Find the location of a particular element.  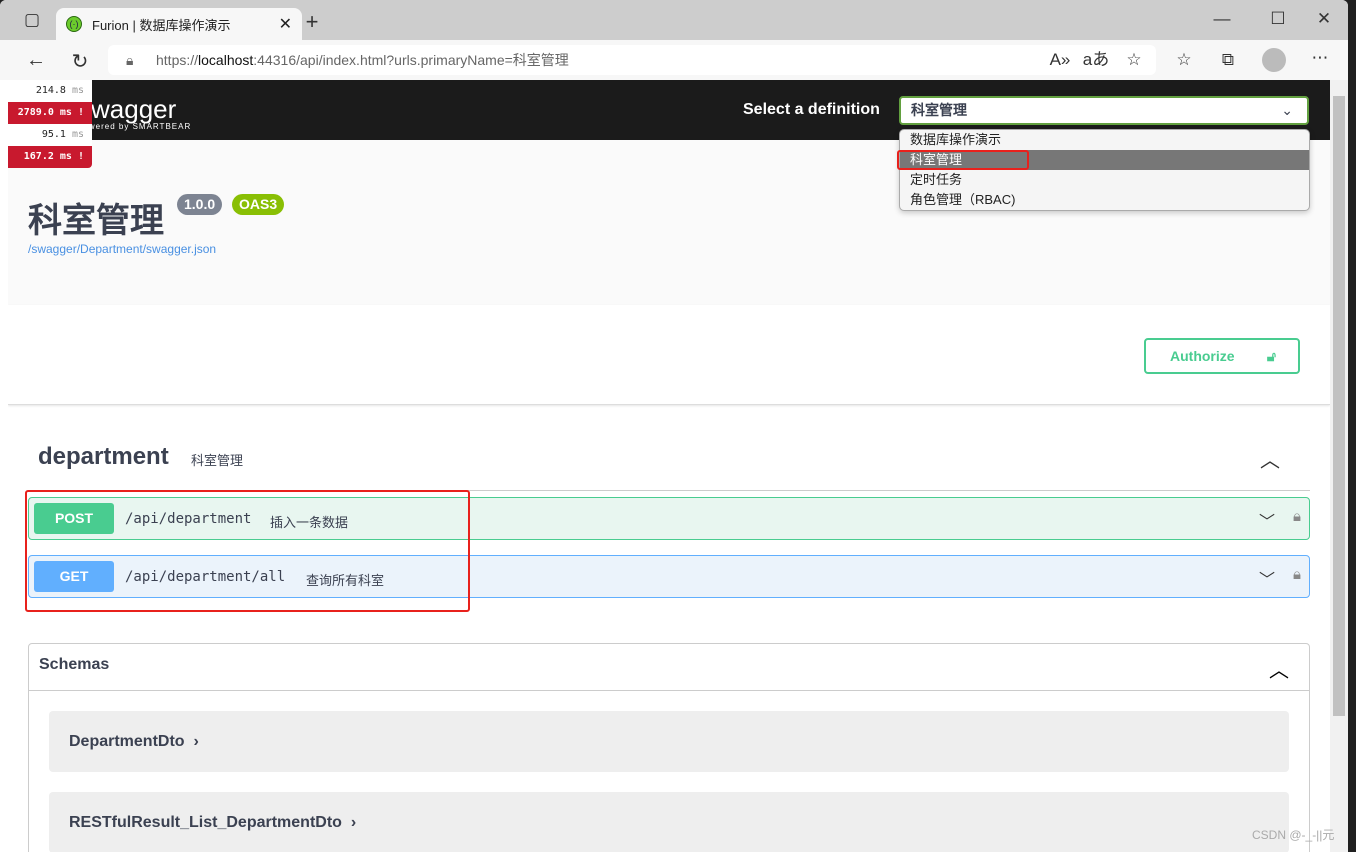

timing-row-slow: 2789.0 ms ! is located at coordinates (50, 113).